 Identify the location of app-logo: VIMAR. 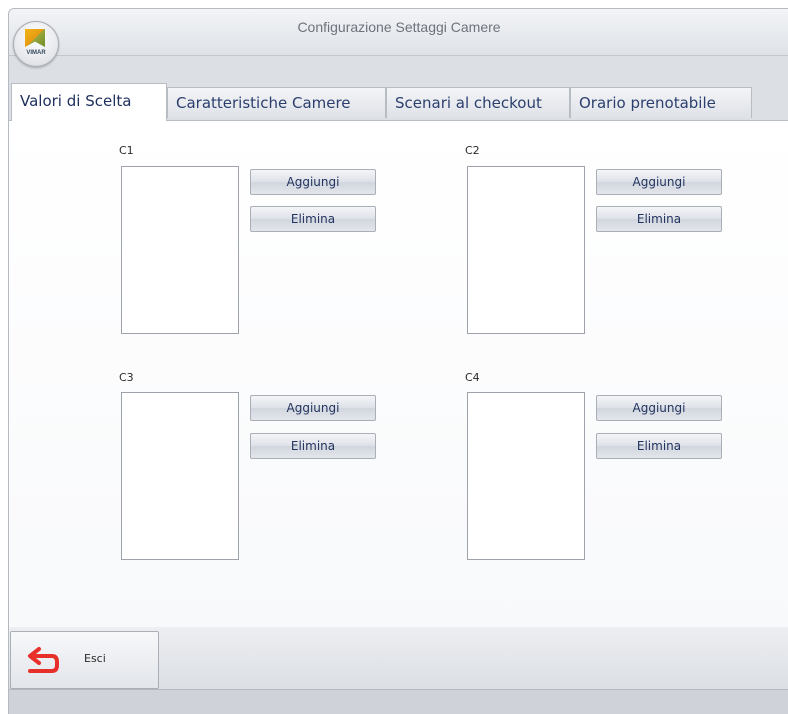
(36, 44).